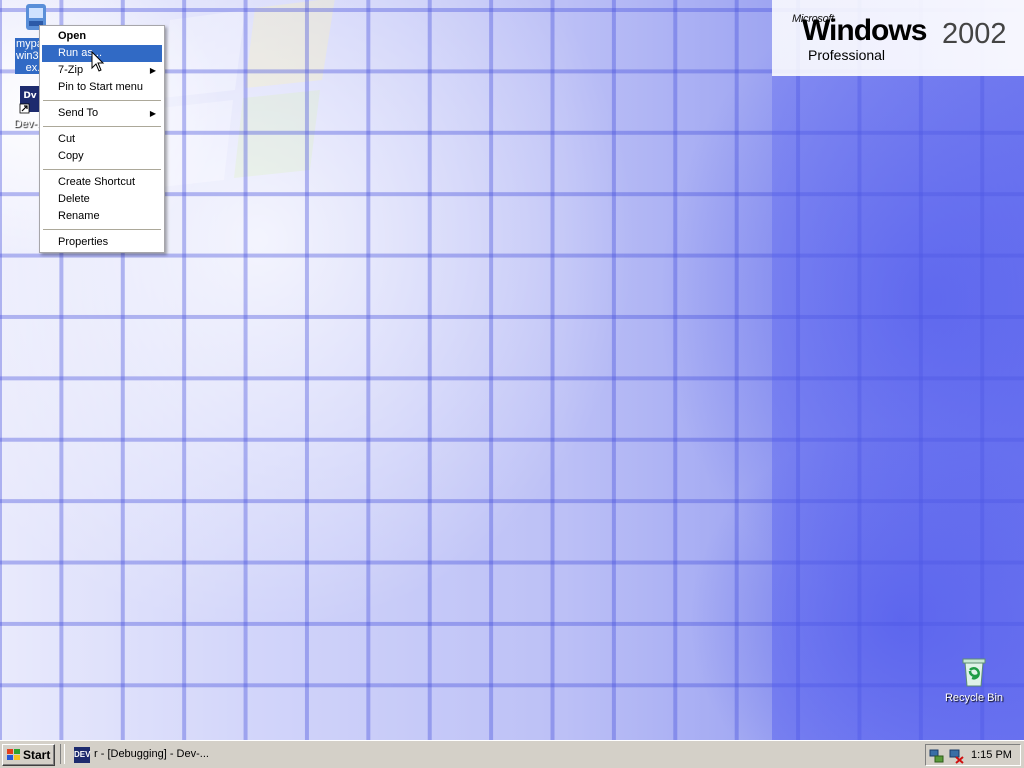  I want to click on menu-item-create-shortcut: Create Shortcut, so click(102, 182).